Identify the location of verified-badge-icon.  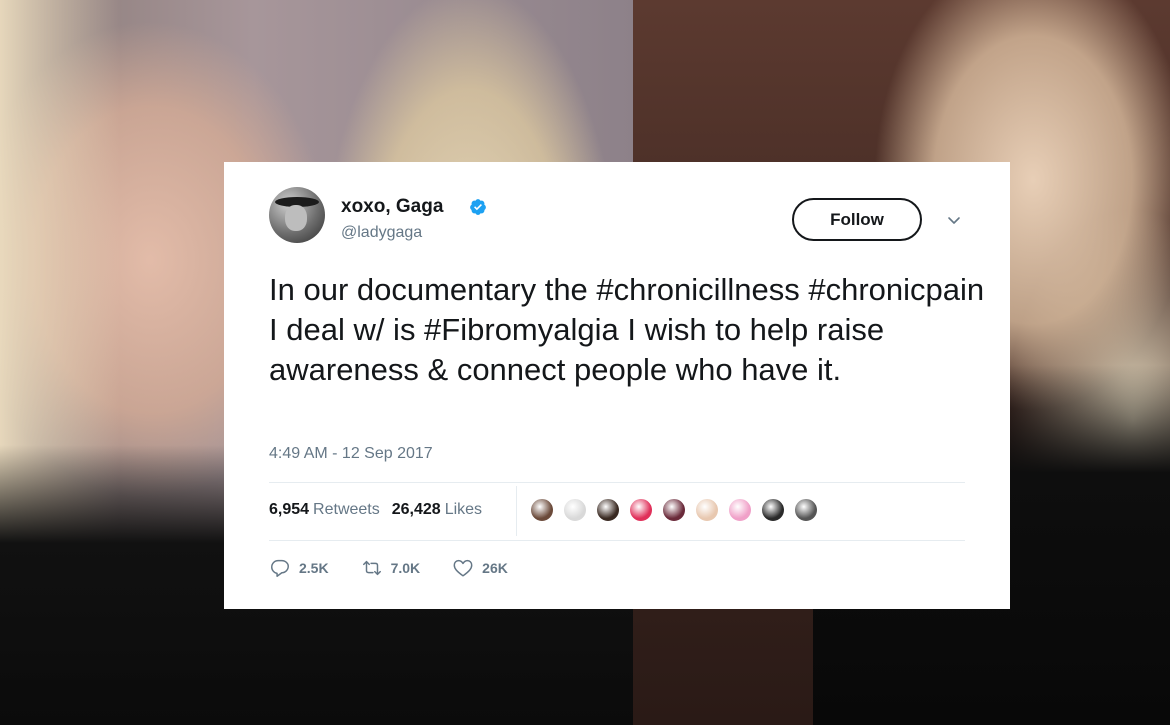
(478, 207).